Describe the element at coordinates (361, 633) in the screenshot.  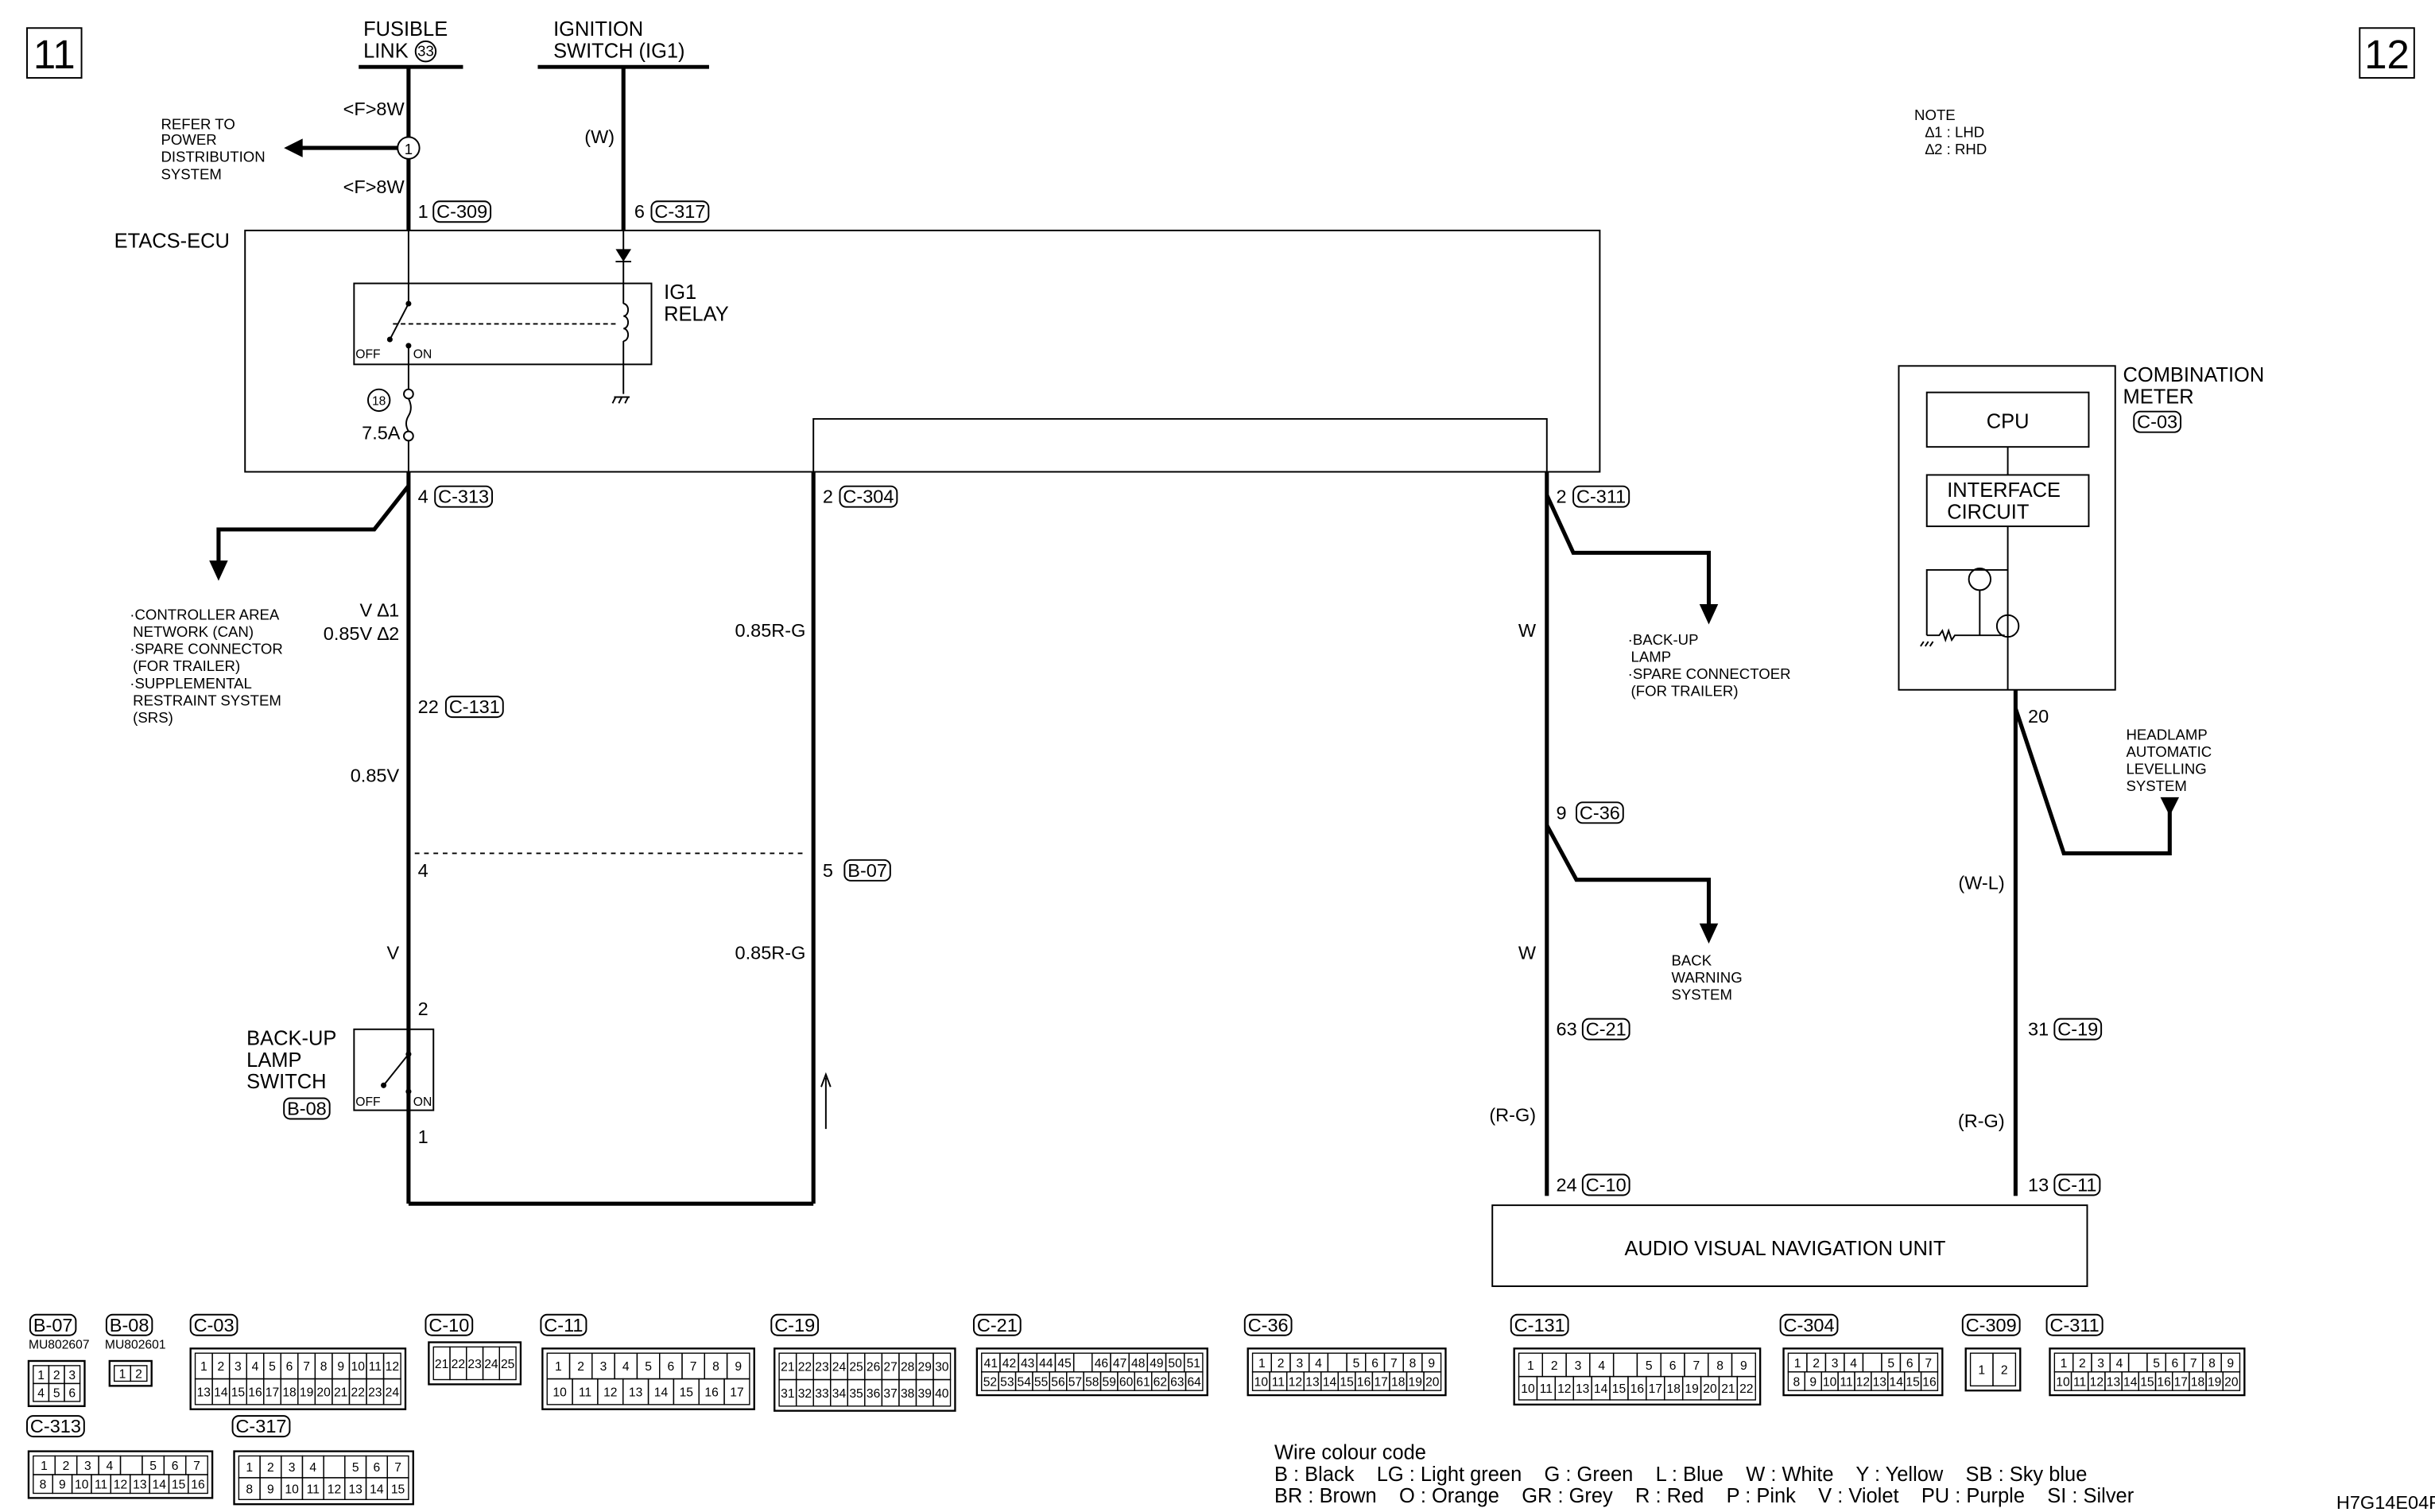
I see `svg-text: 0.85V ∆2` at that location.